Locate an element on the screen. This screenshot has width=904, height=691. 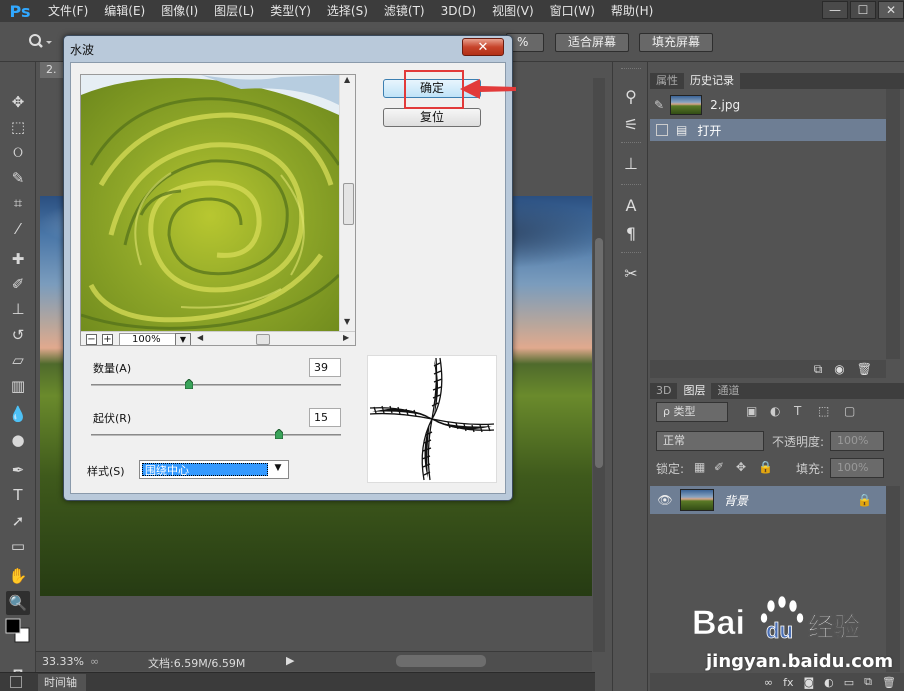
amount-slider-track is located at coordinates (216, 385).